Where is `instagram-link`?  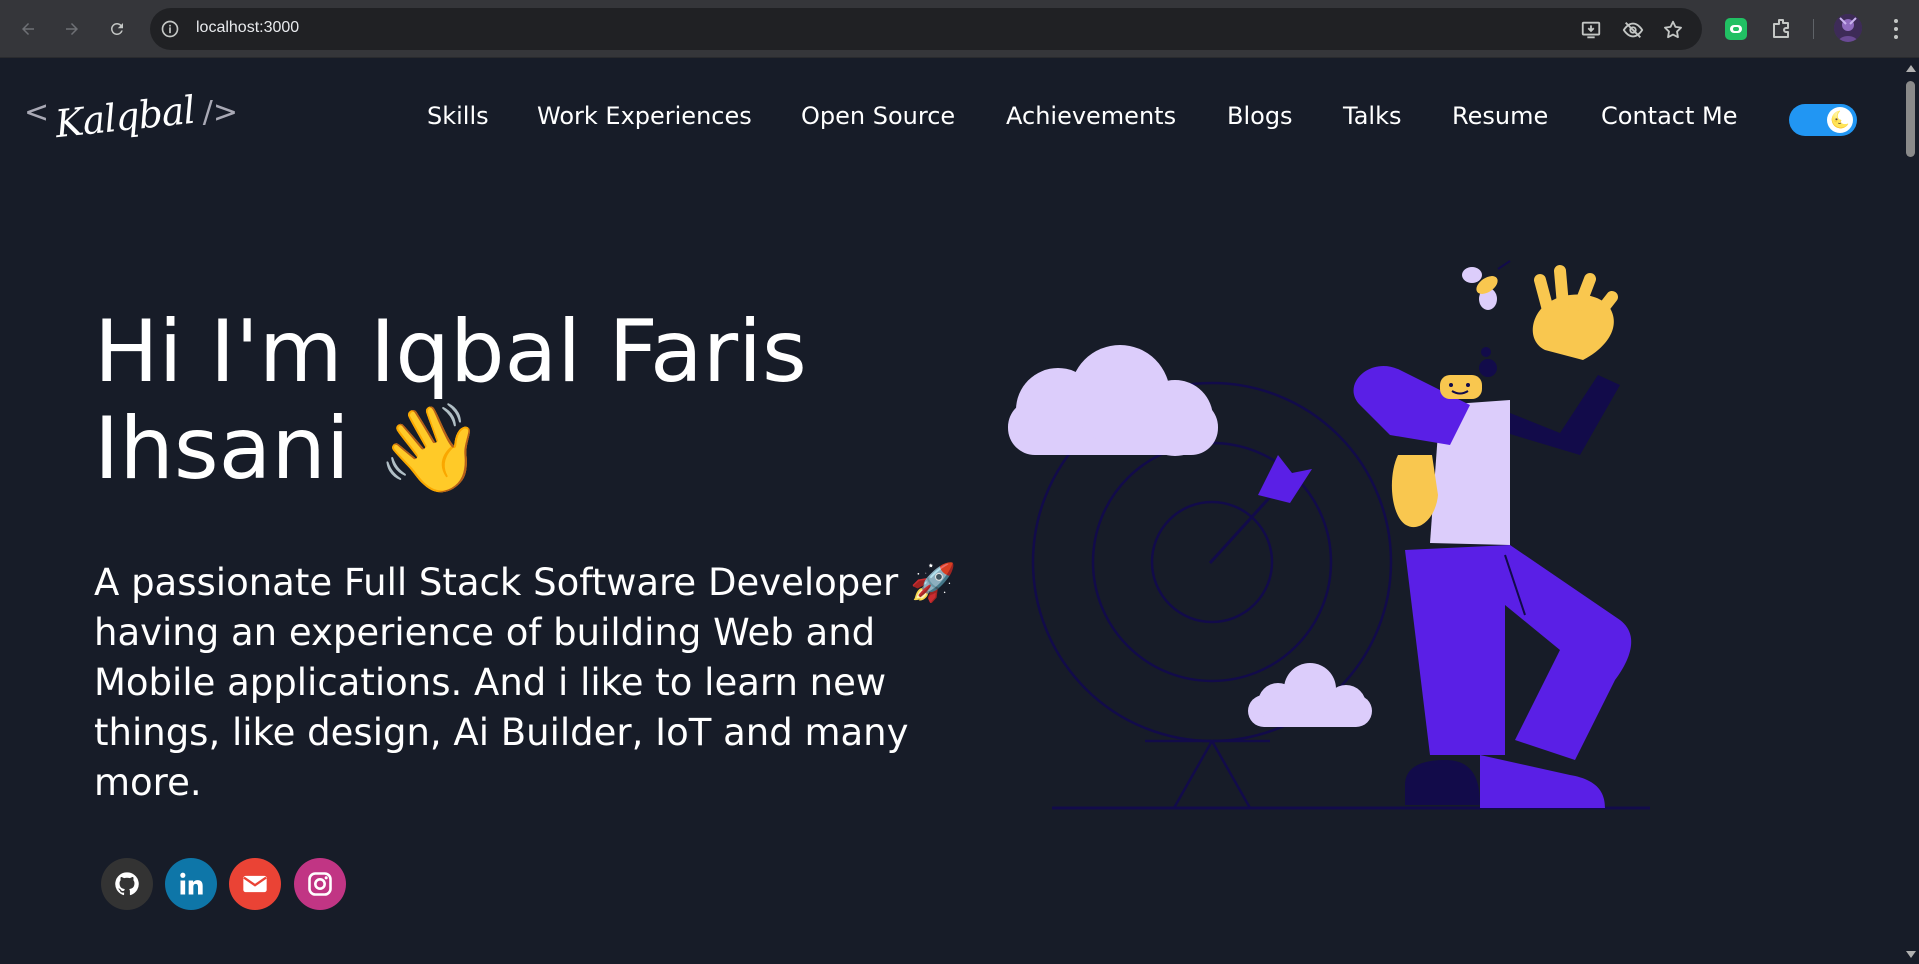
instagram-link is located at coordinates (320, 884).